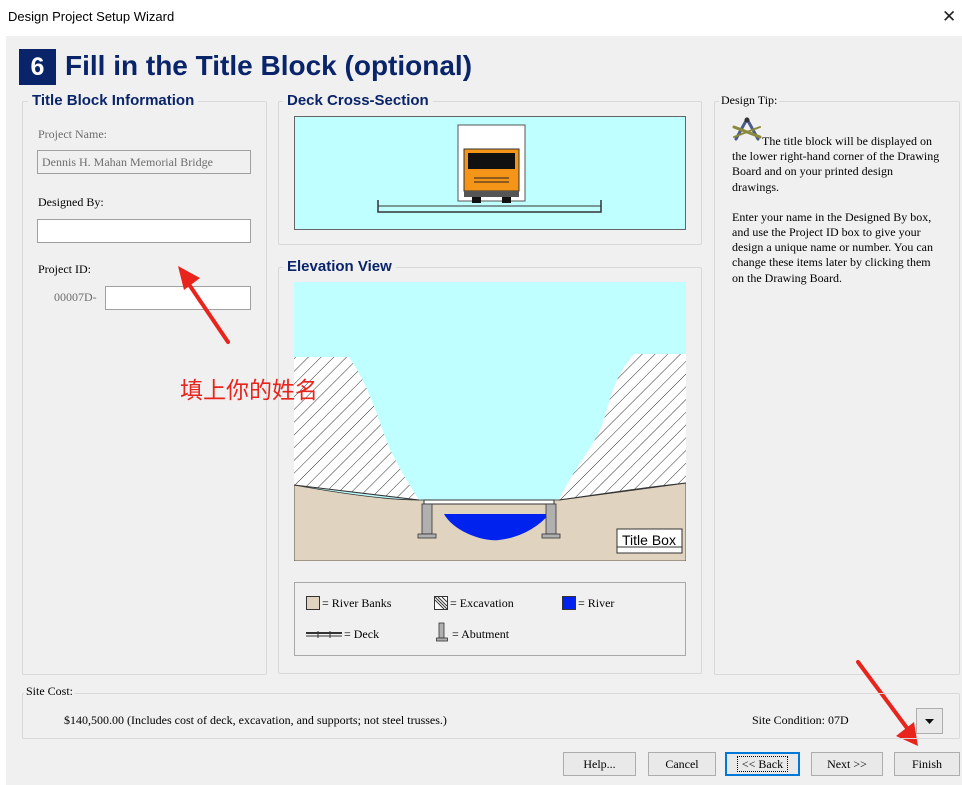 The width and height of the screenshot is (962, 785). I want to click on project-id-label: Project ID:, so click(64, 269).